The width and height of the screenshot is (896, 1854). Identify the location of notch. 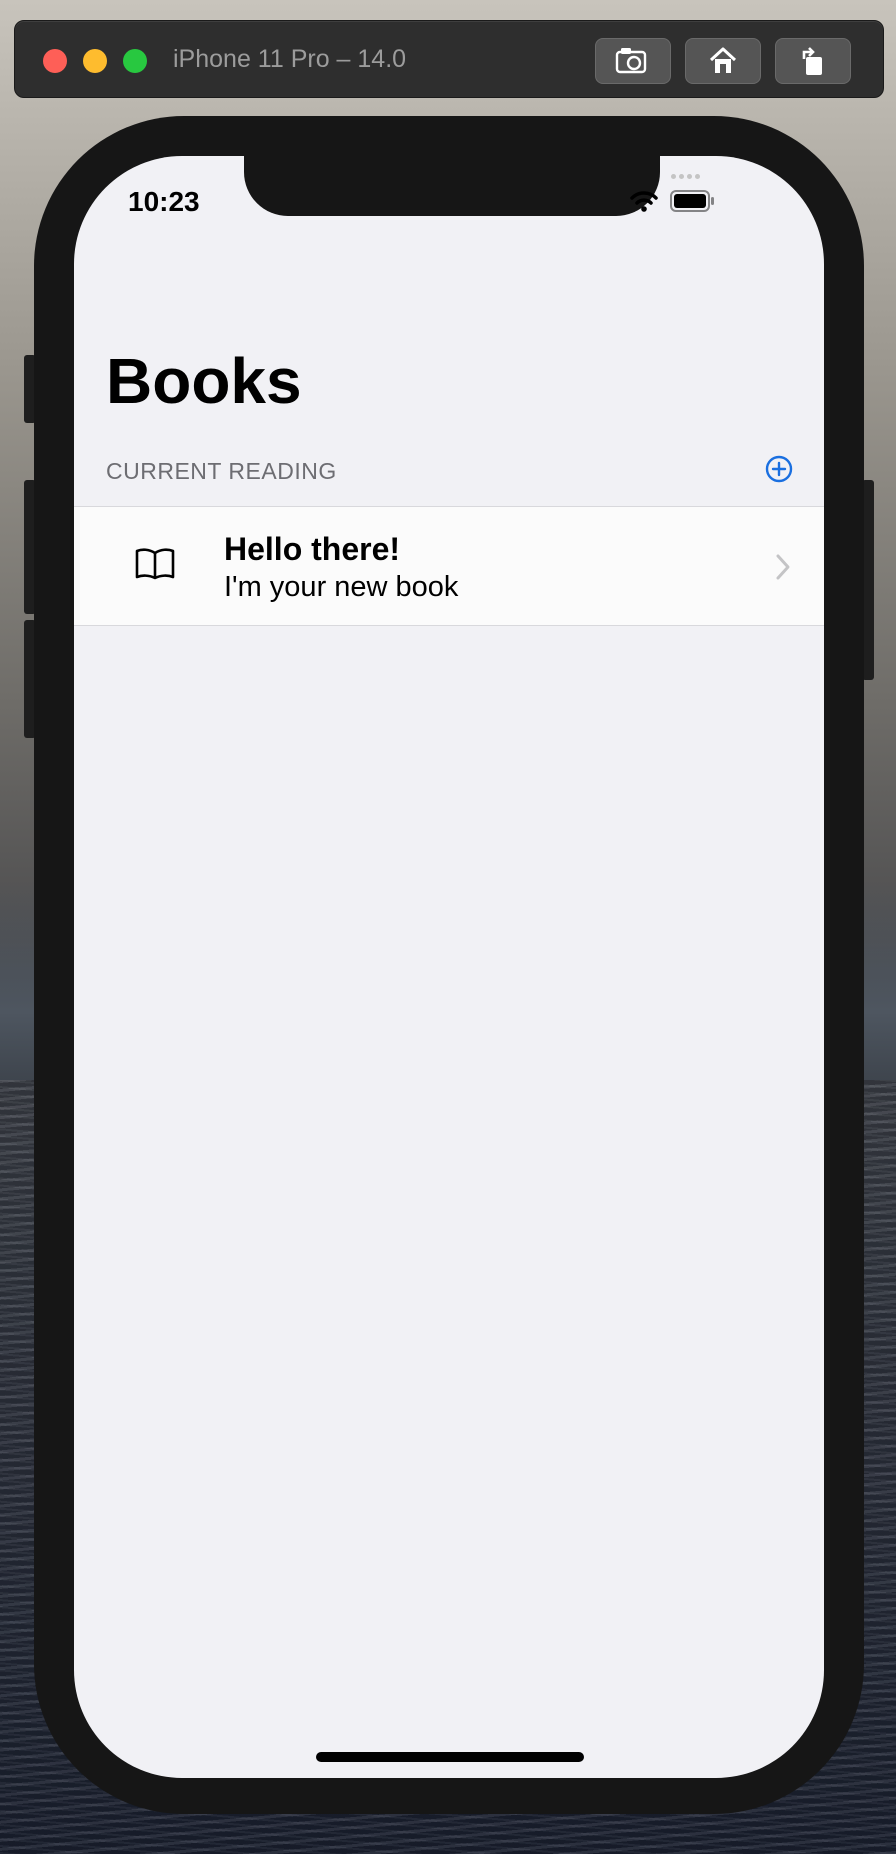
(452, 186).